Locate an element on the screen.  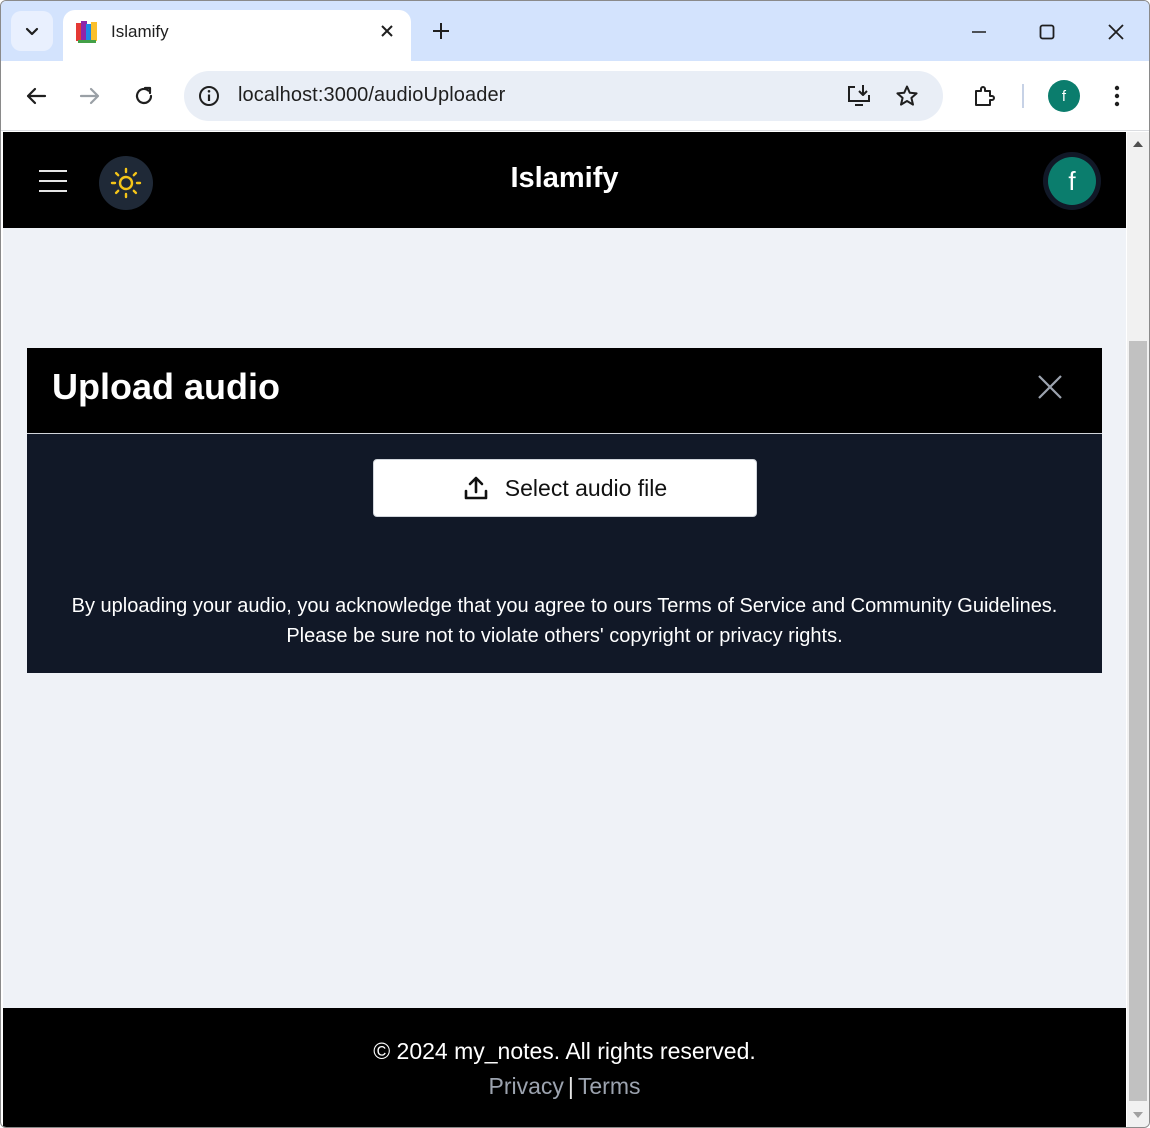
close-window-button is located at coordinates (1116, 32).